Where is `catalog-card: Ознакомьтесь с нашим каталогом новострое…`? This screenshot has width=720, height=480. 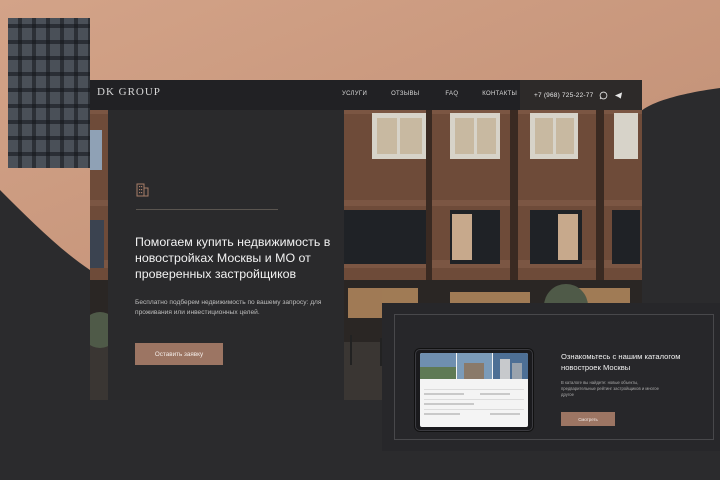 catalog-card: Ознакомьтесь с нашим каталогом новострое… is located at coordinates (551, 377).